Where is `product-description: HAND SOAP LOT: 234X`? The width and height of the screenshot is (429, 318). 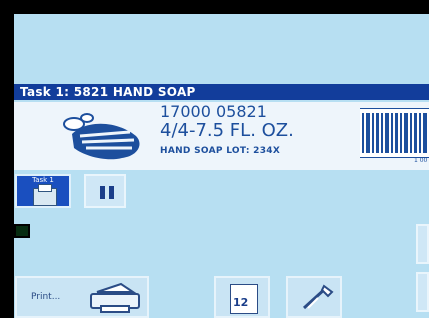
product-description: HAND SOAP LOT: 234X is located at coordinates (220, 151).